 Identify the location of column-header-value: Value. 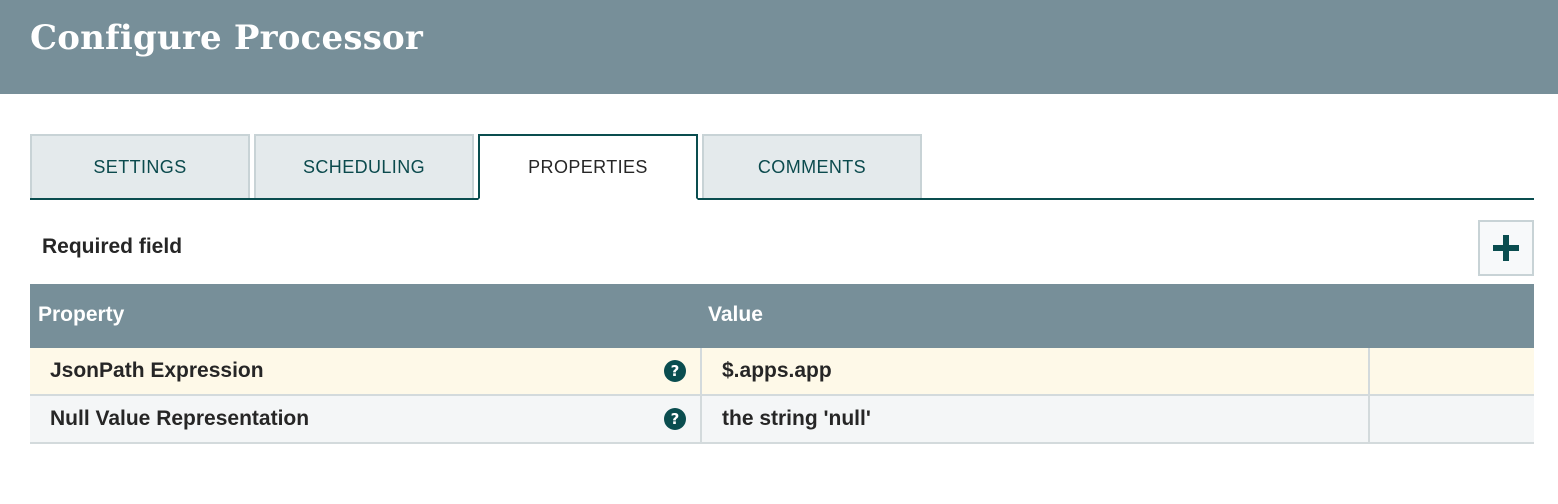
(735, 315).